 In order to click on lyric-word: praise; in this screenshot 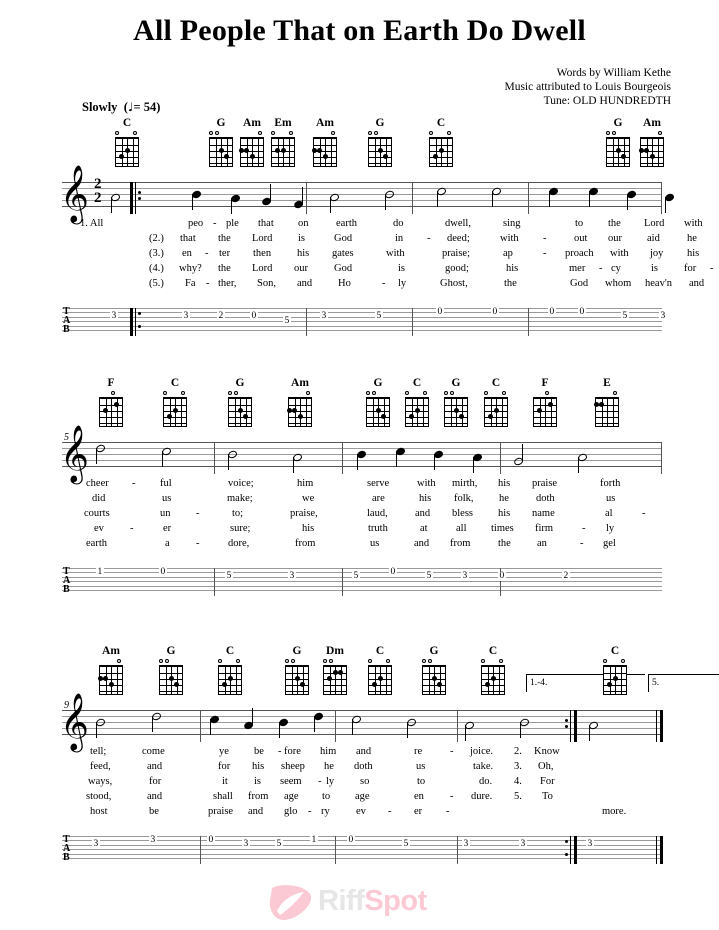, I will do `click(456, 253)`.